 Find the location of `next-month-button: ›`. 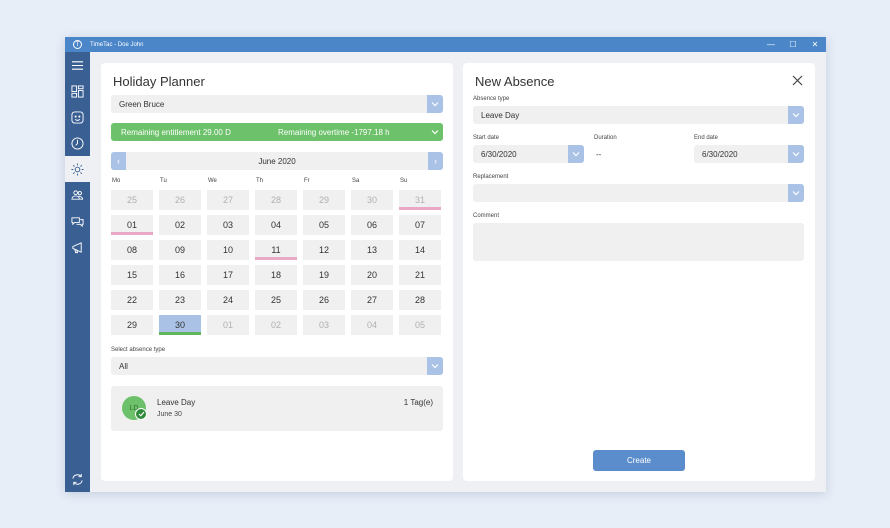

next-month-button: › is located at coordinates (435, 161).